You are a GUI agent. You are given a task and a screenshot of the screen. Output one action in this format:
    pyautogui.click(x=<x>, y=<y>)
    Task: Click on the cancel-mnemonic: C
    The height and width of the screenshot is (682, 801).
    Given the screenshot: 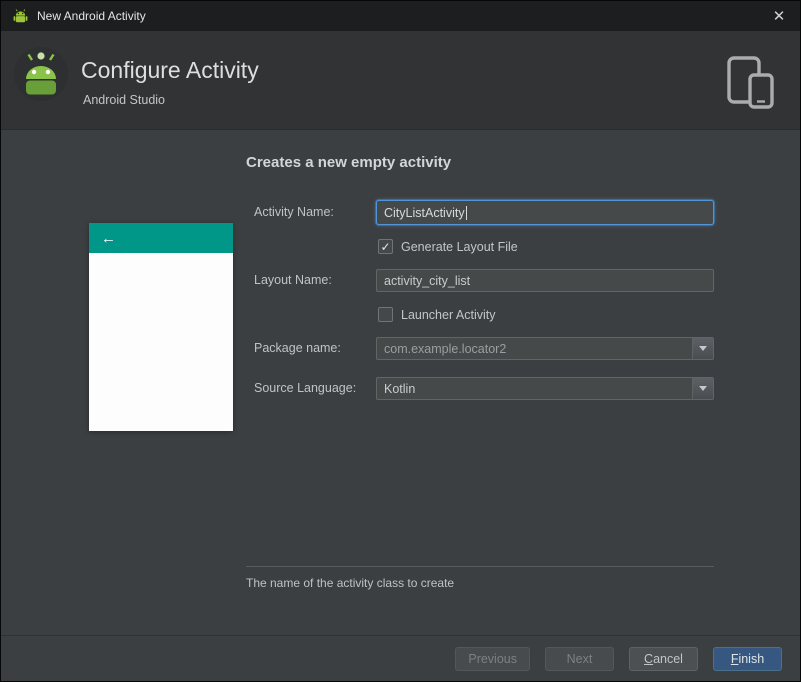 What is the action you would take?
    pyautogui.click(x=649, y=658)
    